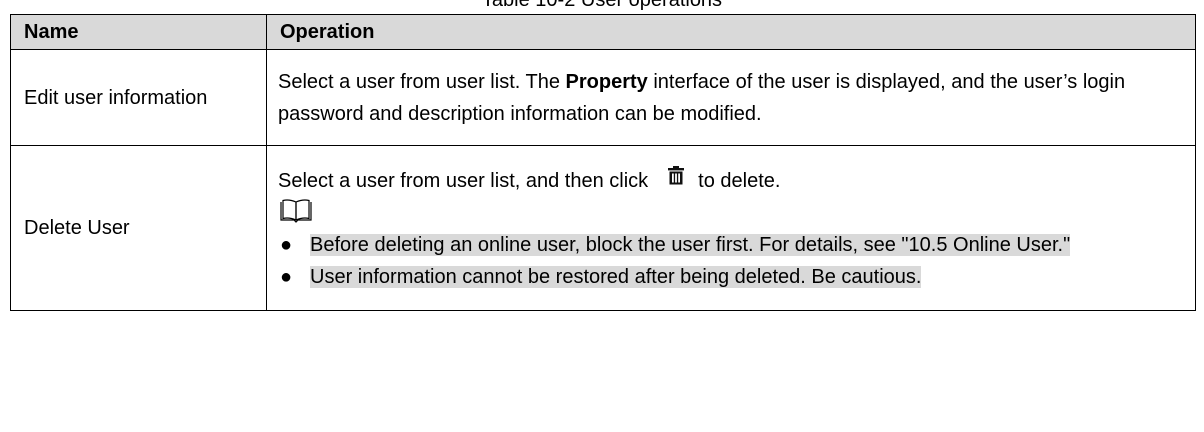  What do you see at coordinates (296, 211) in the screenshot?
I see `book-icon` at bounding box center [296, 211].